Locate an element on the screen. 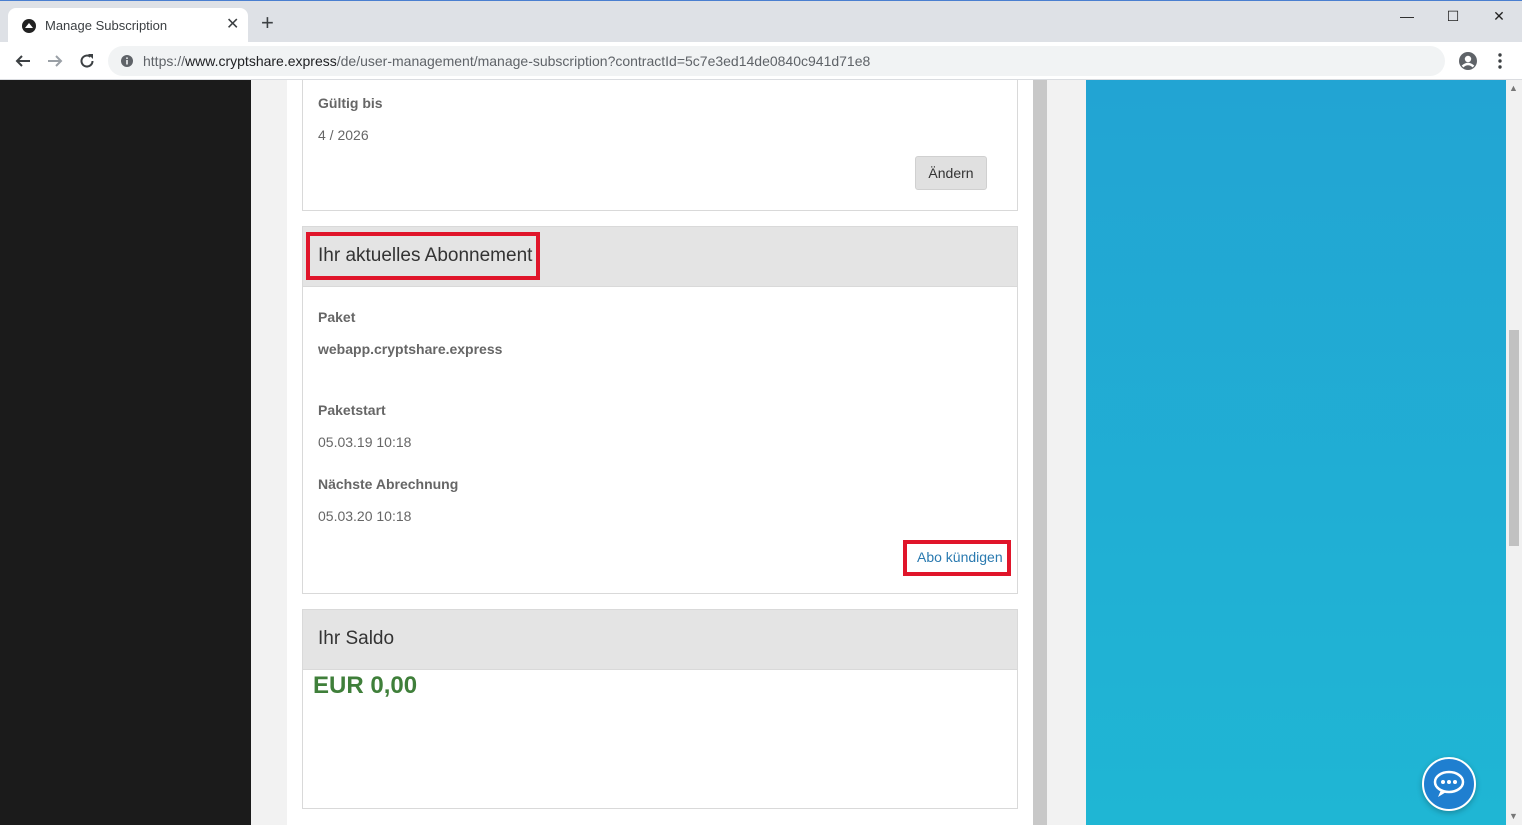 The image size is (1522, 825). next-billing-label: Nächste Abrechnung is located at coordinates (388, 484).